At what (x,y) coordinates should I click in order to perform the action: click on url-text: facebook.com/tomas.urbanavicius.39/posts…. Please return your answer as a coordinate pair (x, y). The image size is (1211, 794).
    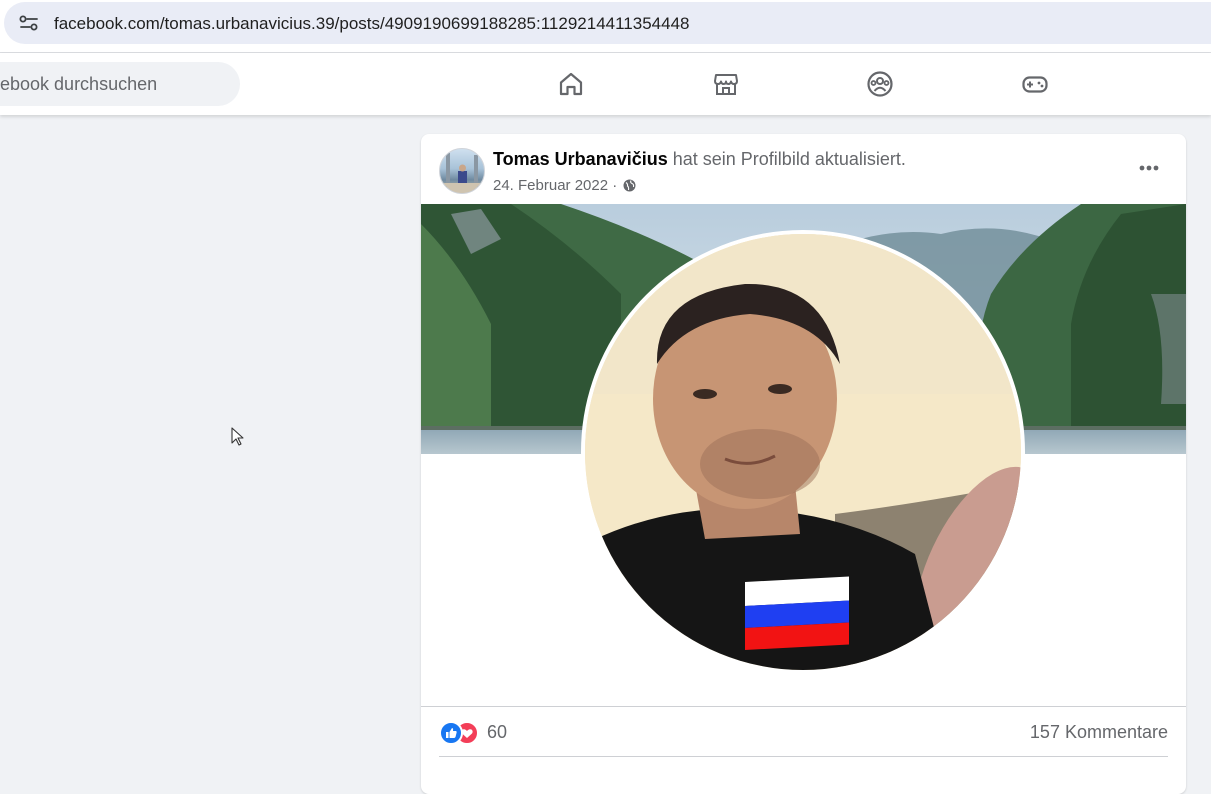
    Looking at the image, I should click on (371, 24).